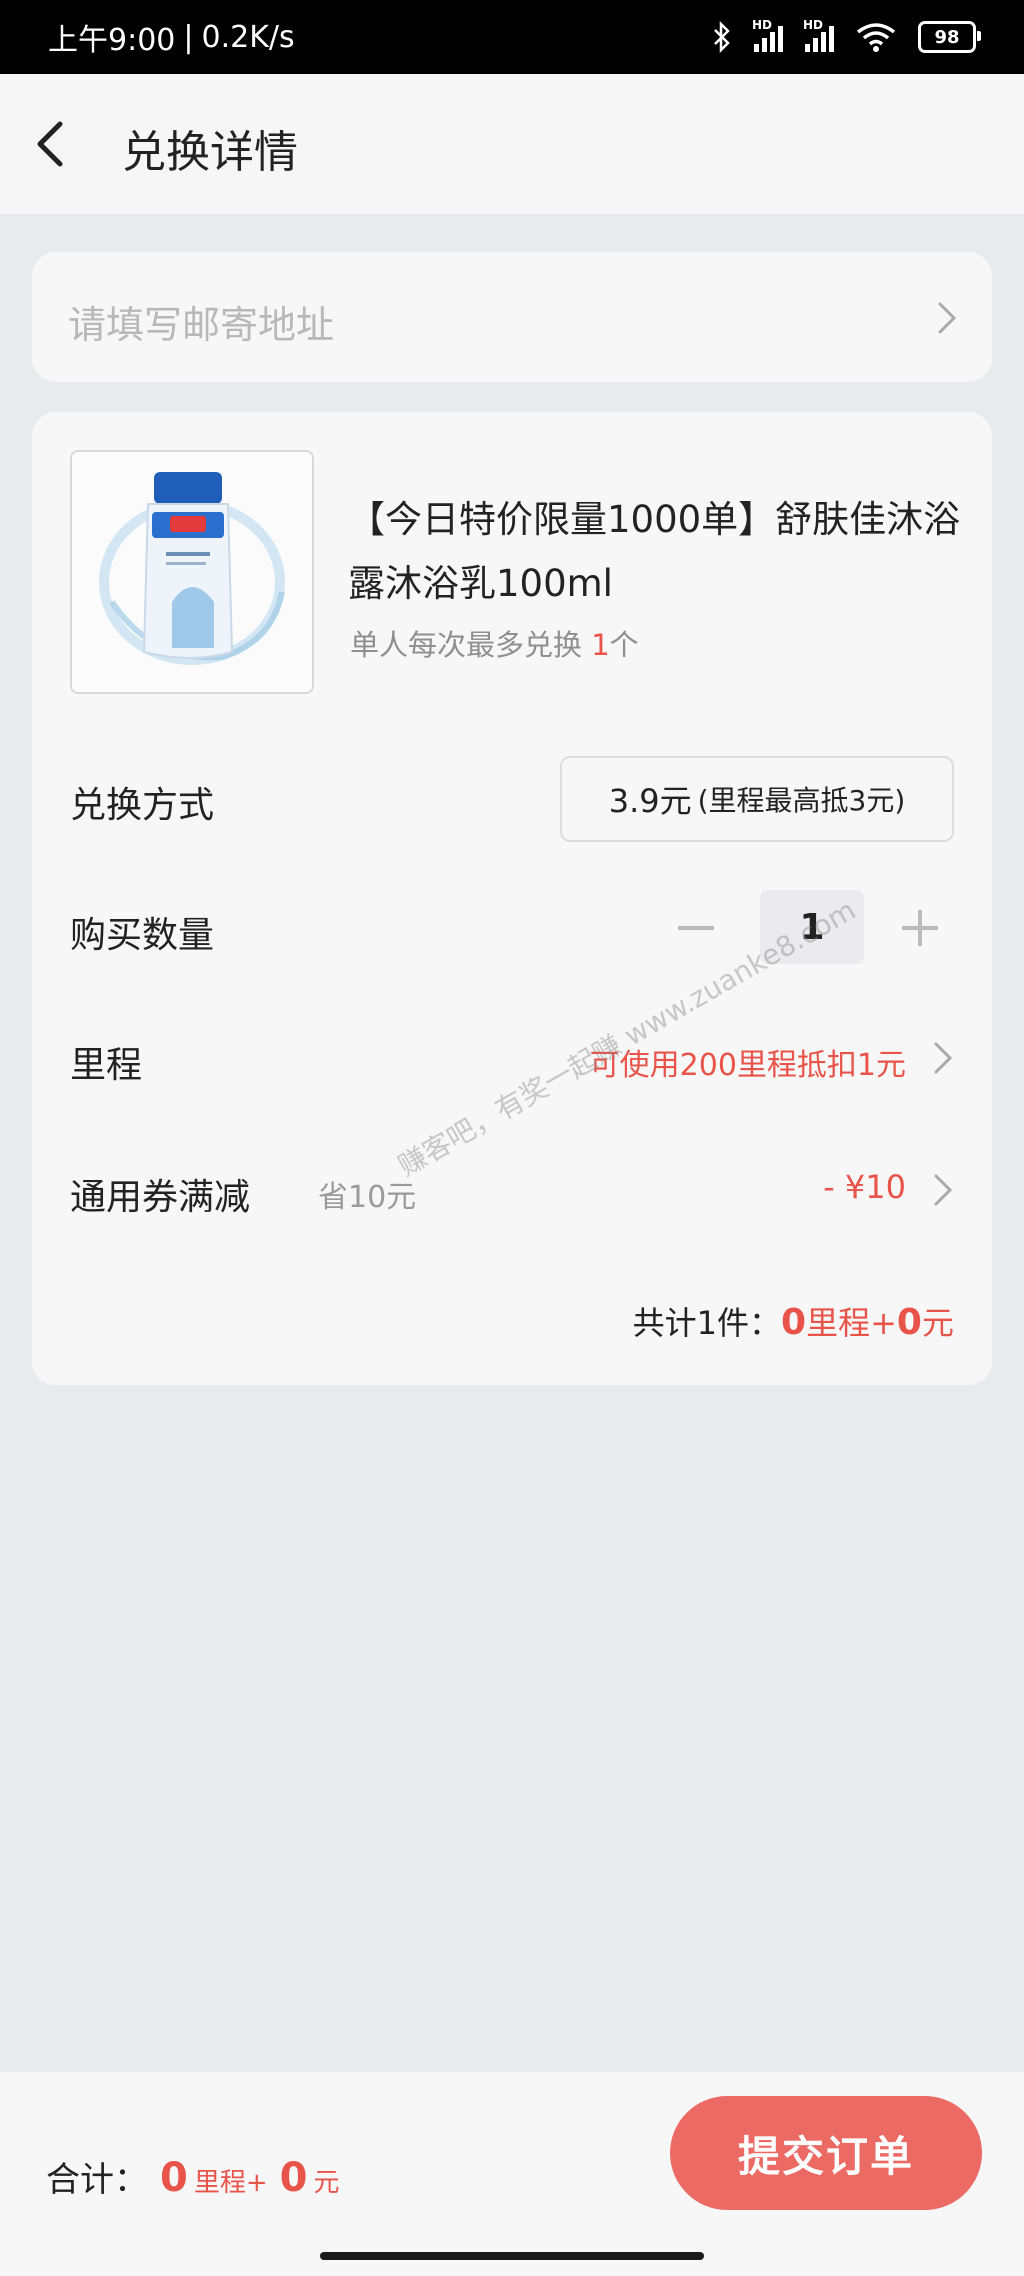 This screenshot has width=1024, height=2276. What do you see at coordinates (846, 35) in the screenshot?
I see `status-icons: HD HD 98` at bounding box center [846, 35].